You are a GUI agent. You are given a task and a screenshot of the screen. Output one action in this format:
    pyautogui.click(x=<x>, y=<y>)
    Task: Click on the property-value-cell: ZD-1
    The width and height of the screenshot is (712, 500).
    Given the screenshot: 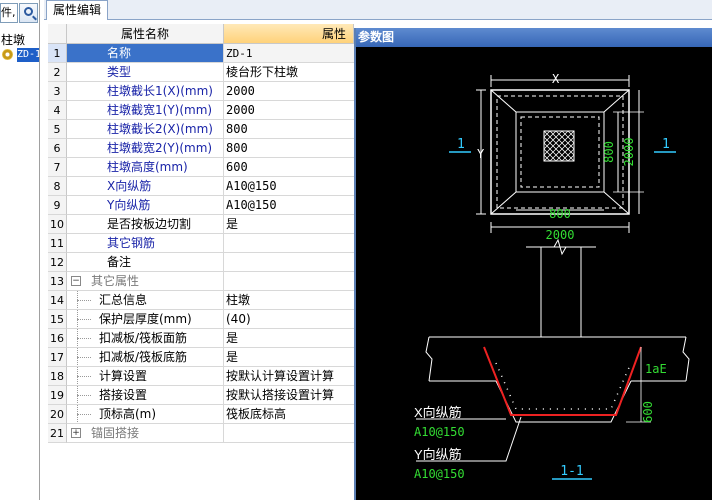 What is the action you would take?
    pyautogui.click(x=289, y=53)
    